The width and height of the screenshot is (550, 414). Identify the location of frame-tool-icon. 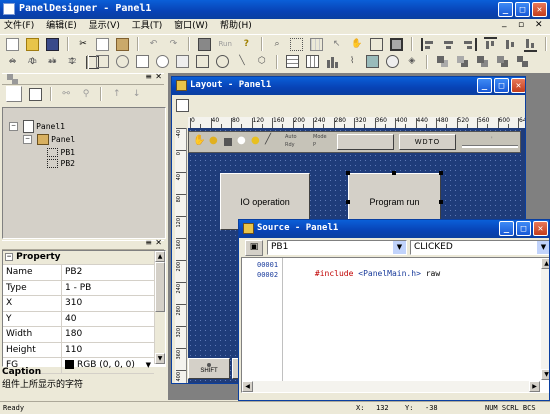
(103, 61).